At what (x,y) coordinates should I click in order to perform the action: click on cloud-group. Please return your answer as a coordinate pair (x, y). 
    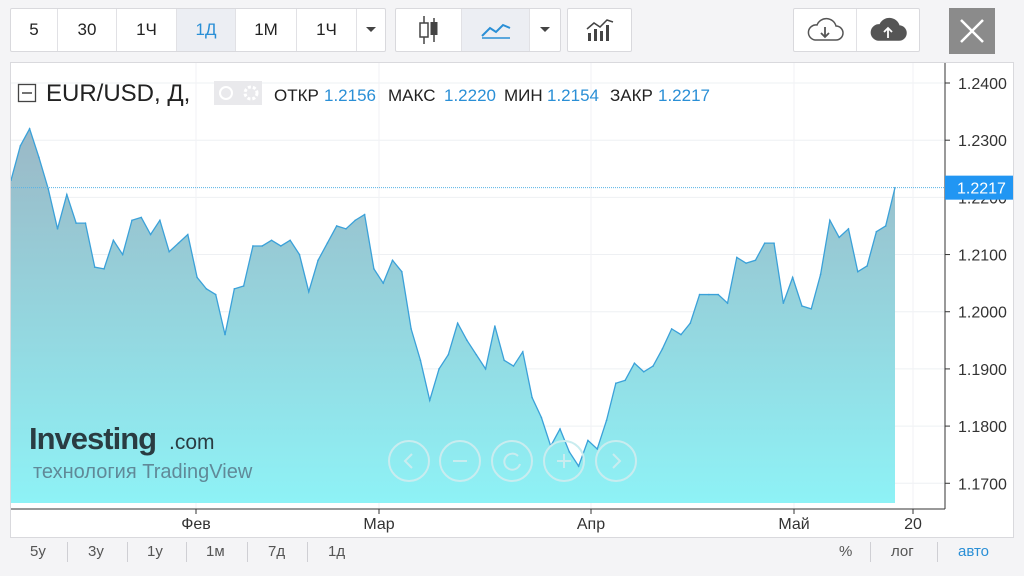
    Looking at the image, I should click on (856, 30).